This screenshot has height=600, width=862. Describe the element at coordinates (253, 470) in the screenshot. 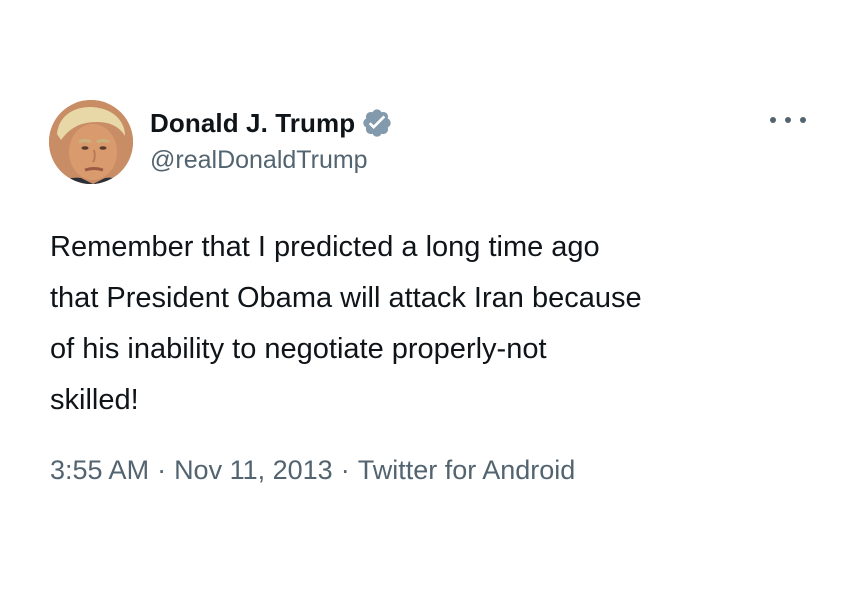

I see `tweet-date: Nov 11, 2013` at that location.